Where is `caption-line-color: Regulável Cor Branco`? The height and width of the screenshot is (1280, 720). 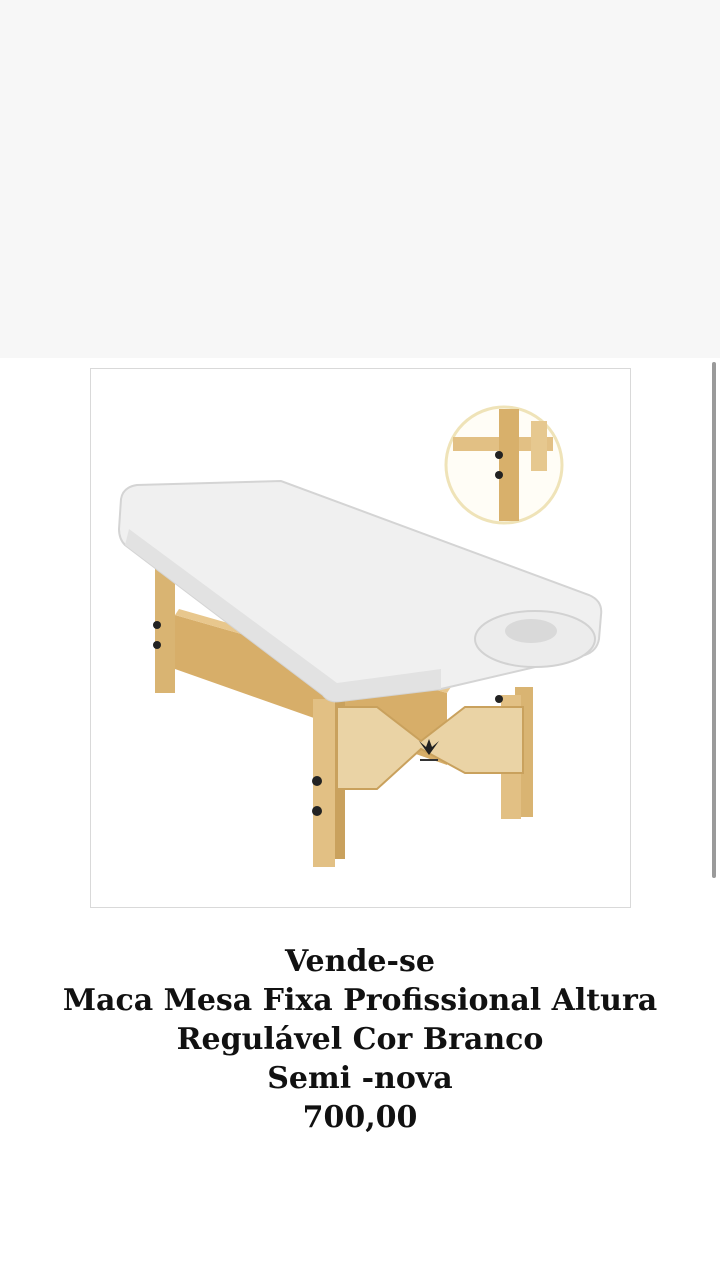 caption-line-color: Regulável Cor Branco is located at coordinates (360, 1039).